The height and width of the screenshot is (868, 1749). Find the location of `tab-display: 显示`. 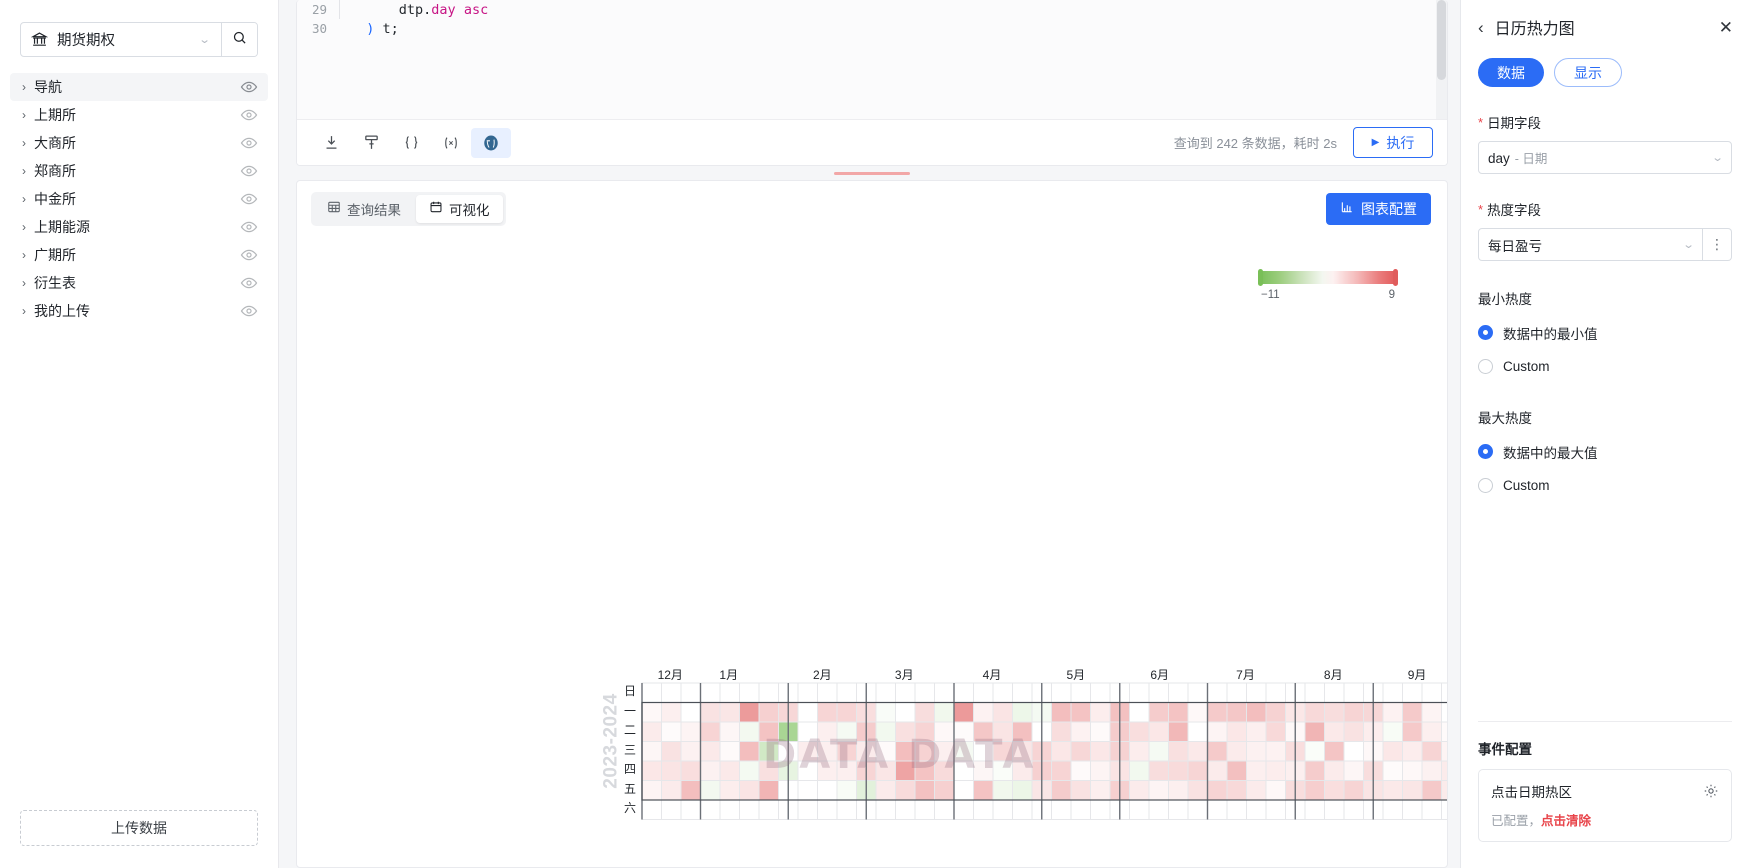

tab-display: 显示 is located at coordinates (1588, 72).